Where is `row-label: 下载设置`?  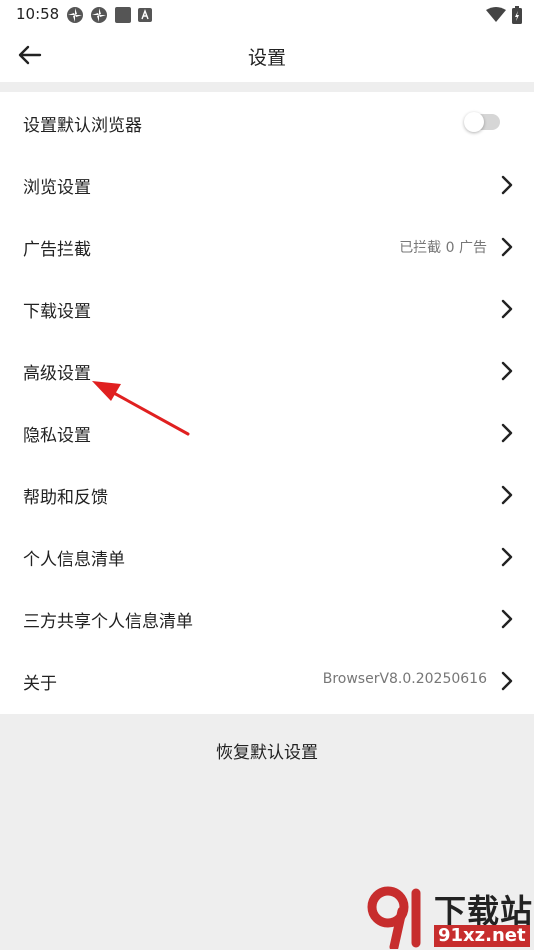 row-label: 下载设置 is located at coordinates (57, 312).